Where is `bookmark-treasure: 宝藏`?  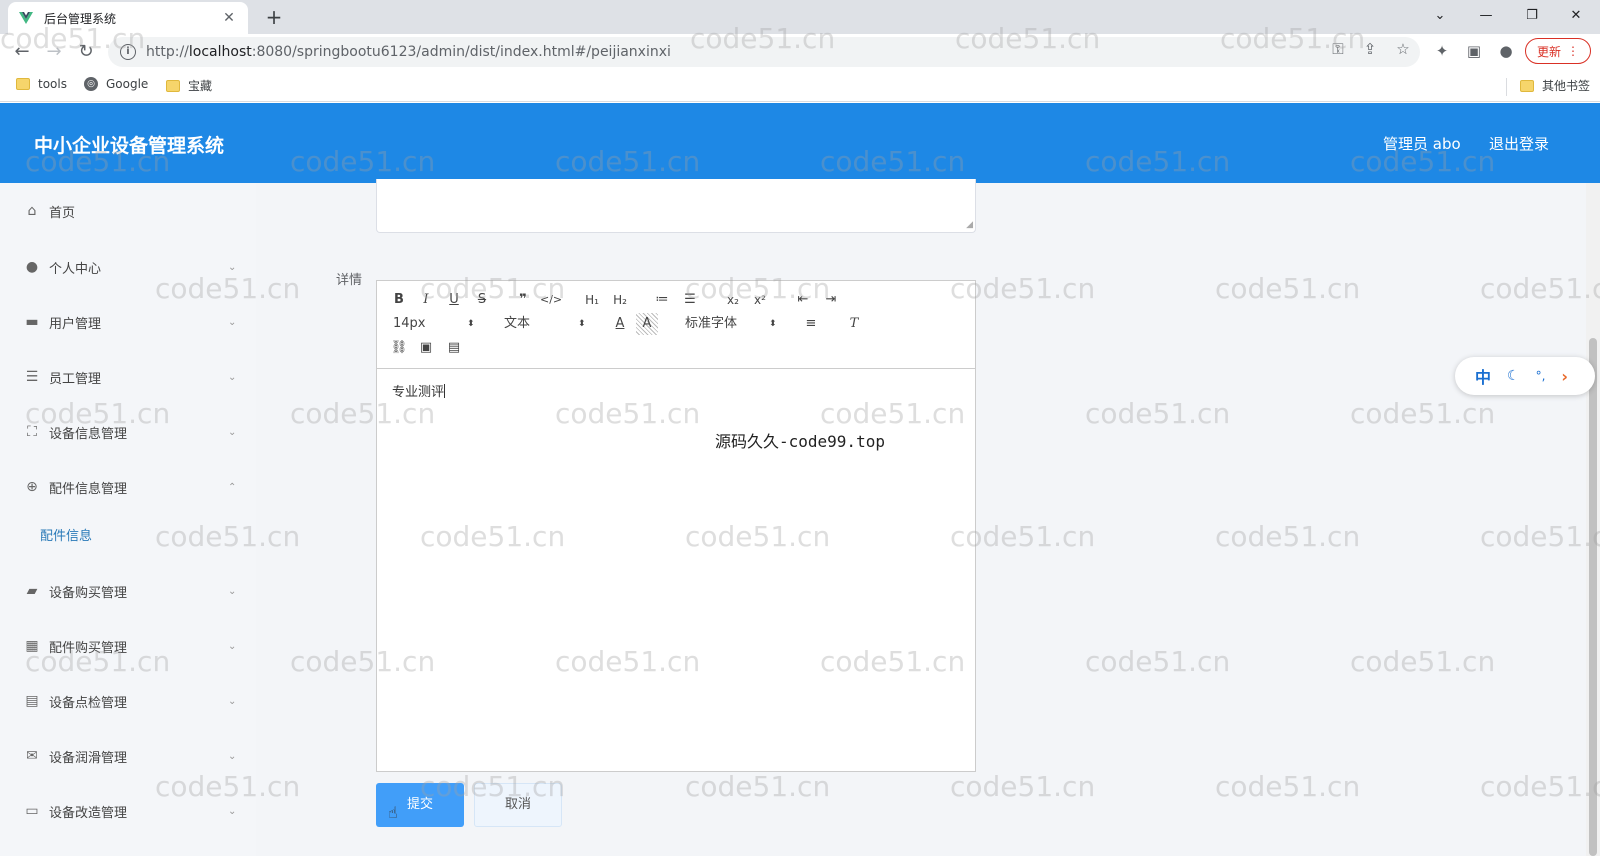 bookmark-treasure: 宝藏 is located at coordinates (189, 85).